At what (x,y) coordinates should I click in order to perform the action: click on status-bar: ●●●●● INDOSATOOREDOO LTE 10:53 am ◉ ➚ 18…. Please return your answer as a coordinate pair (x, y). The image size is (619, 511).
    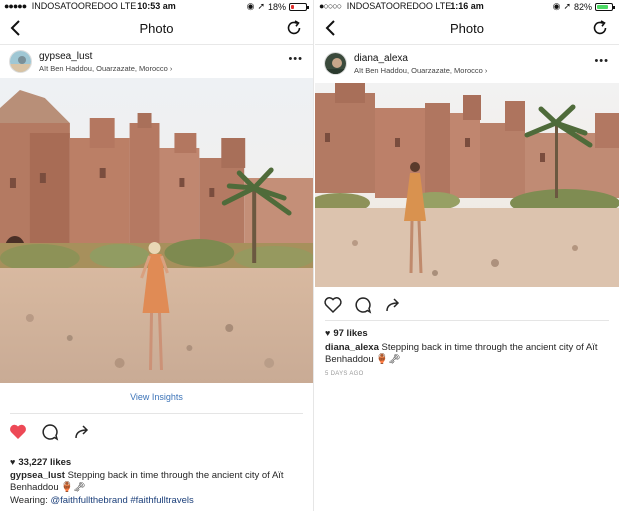
    Looking at the image, I should click on (156, 6).